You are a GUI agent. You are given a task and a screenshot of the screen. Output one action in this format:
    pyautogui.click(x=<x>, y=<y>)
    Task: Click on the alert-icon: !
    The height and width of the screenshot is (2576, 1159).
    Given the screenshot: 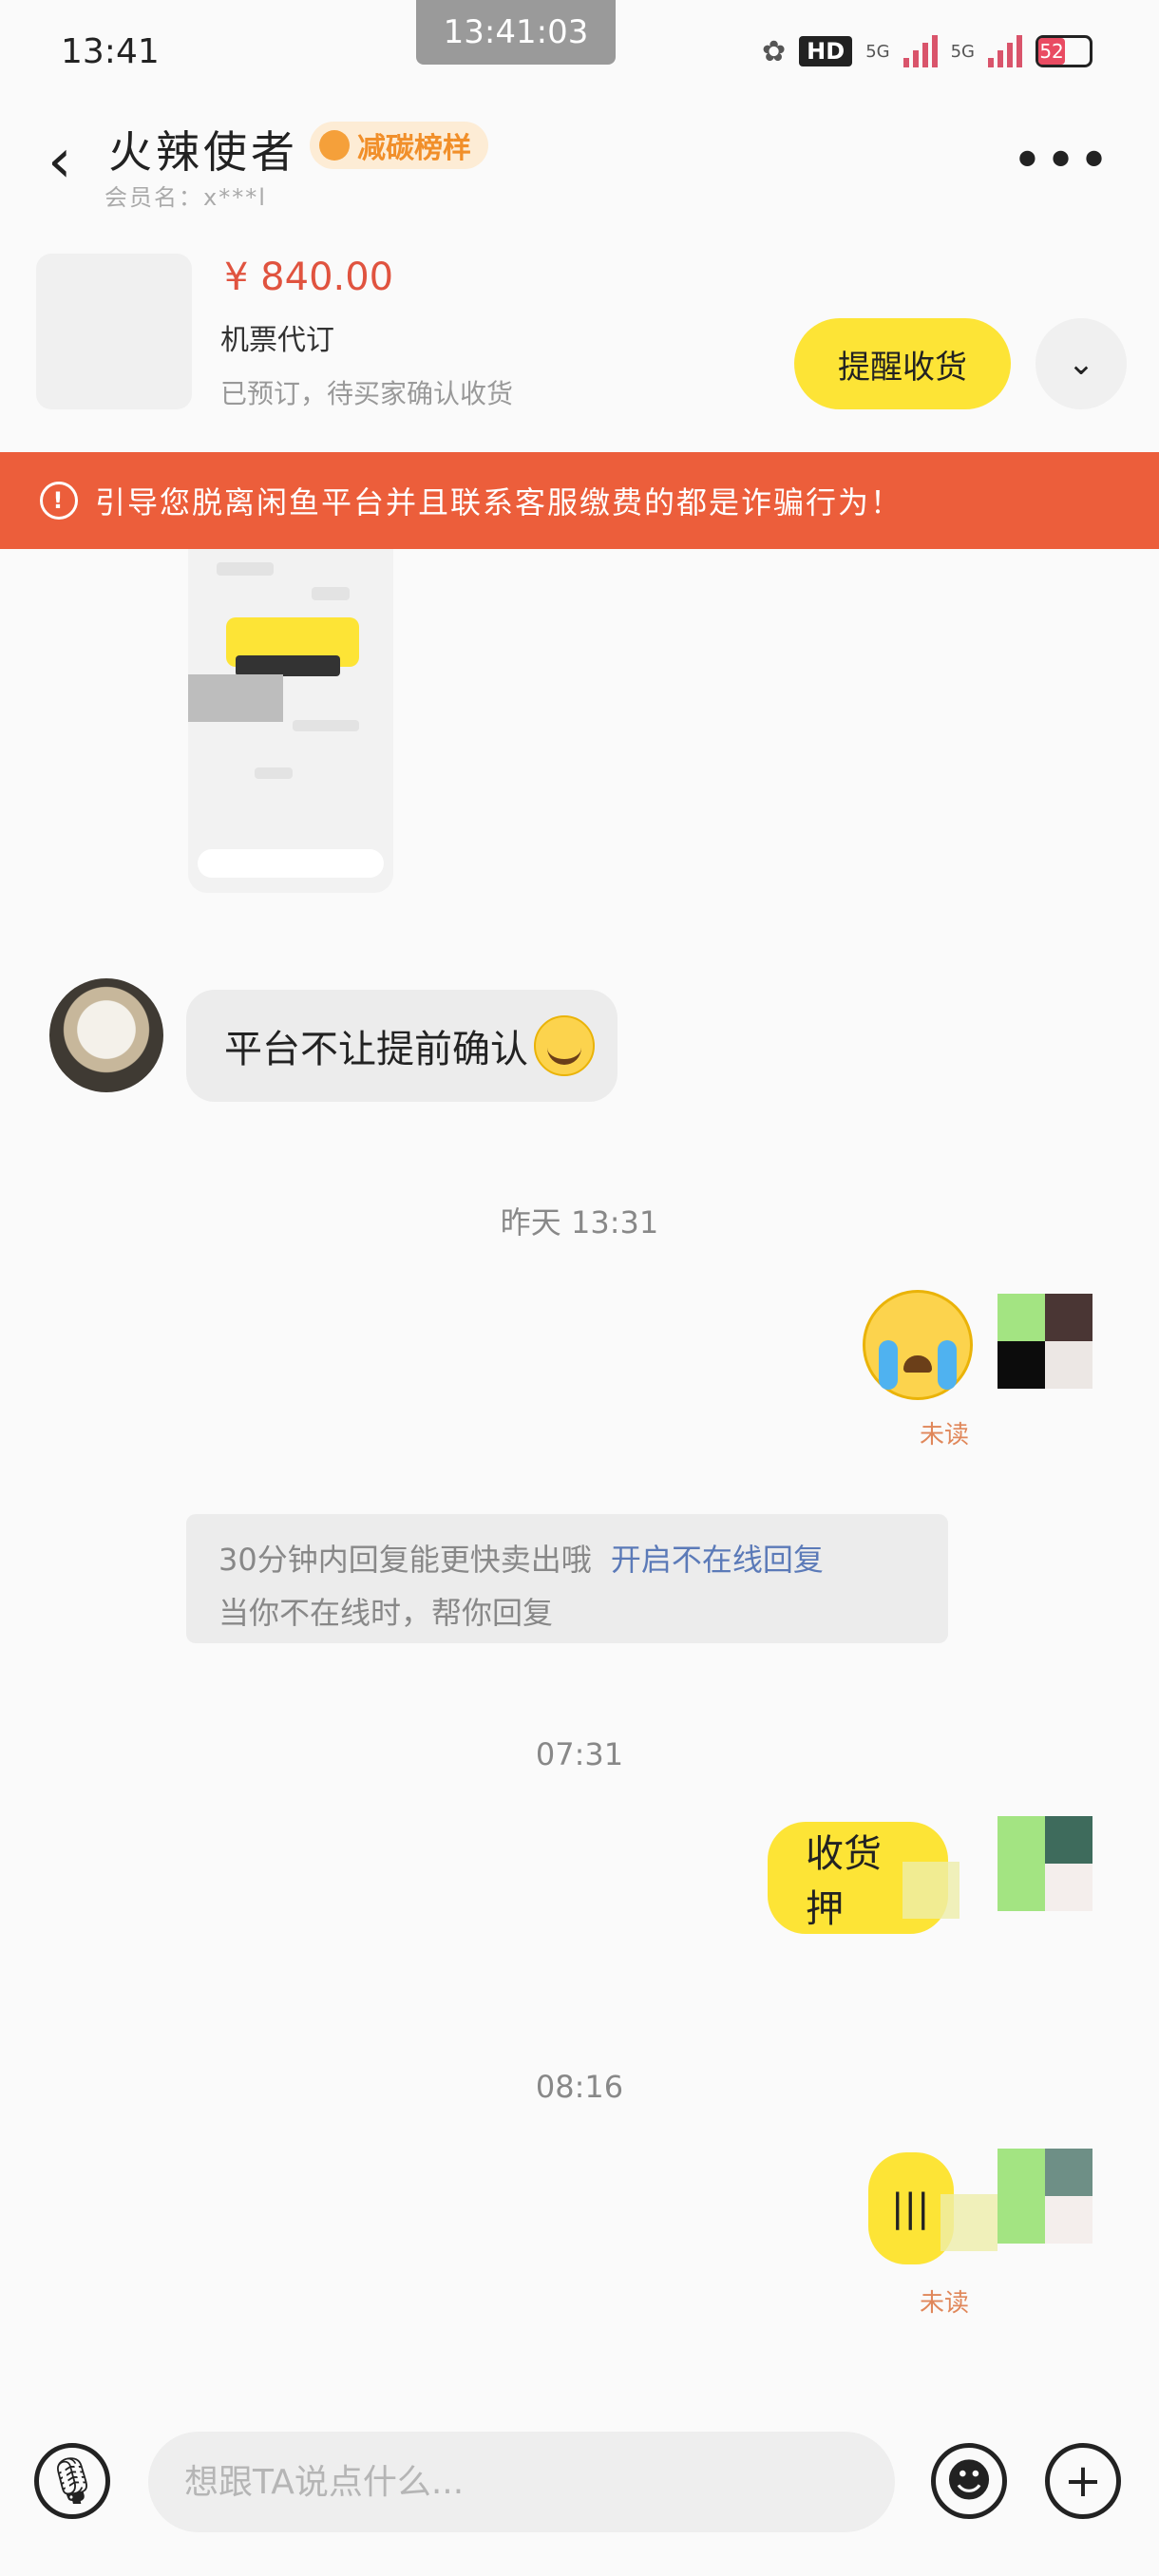 What is the action you would take?
    pyautogui.click(x=59, y=501)
    